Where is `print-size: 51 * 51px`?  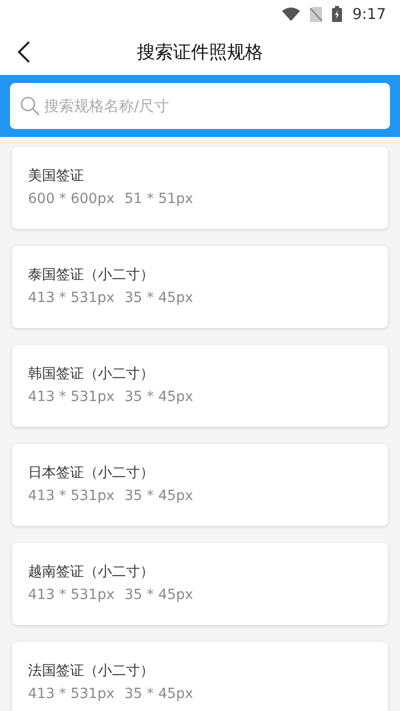
print-size: 51 * 51px is located at coordinates (159, 199).